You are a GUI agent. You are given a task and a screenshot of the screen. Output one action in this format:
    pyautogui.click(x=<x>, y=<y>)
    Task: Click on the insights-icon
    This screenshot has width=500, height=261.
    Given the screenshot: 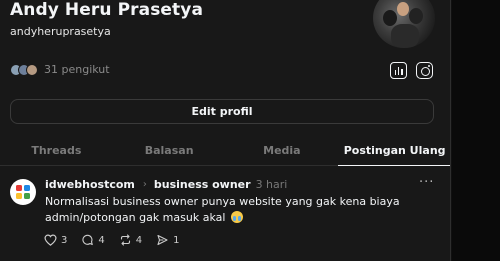 What is the action you would take?
    pyautogui.click(x=398, y=70)
    